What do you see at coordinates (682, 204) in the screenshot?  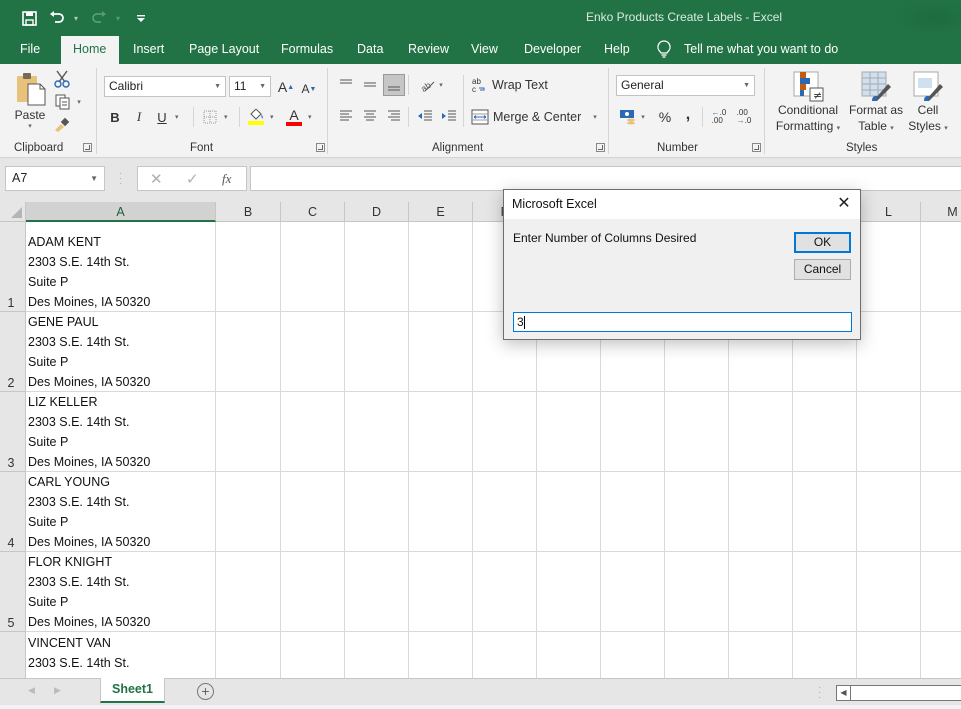 I see `dialog-title-bar: Microsoft Excel ✕` at bounding box center [682, 204].